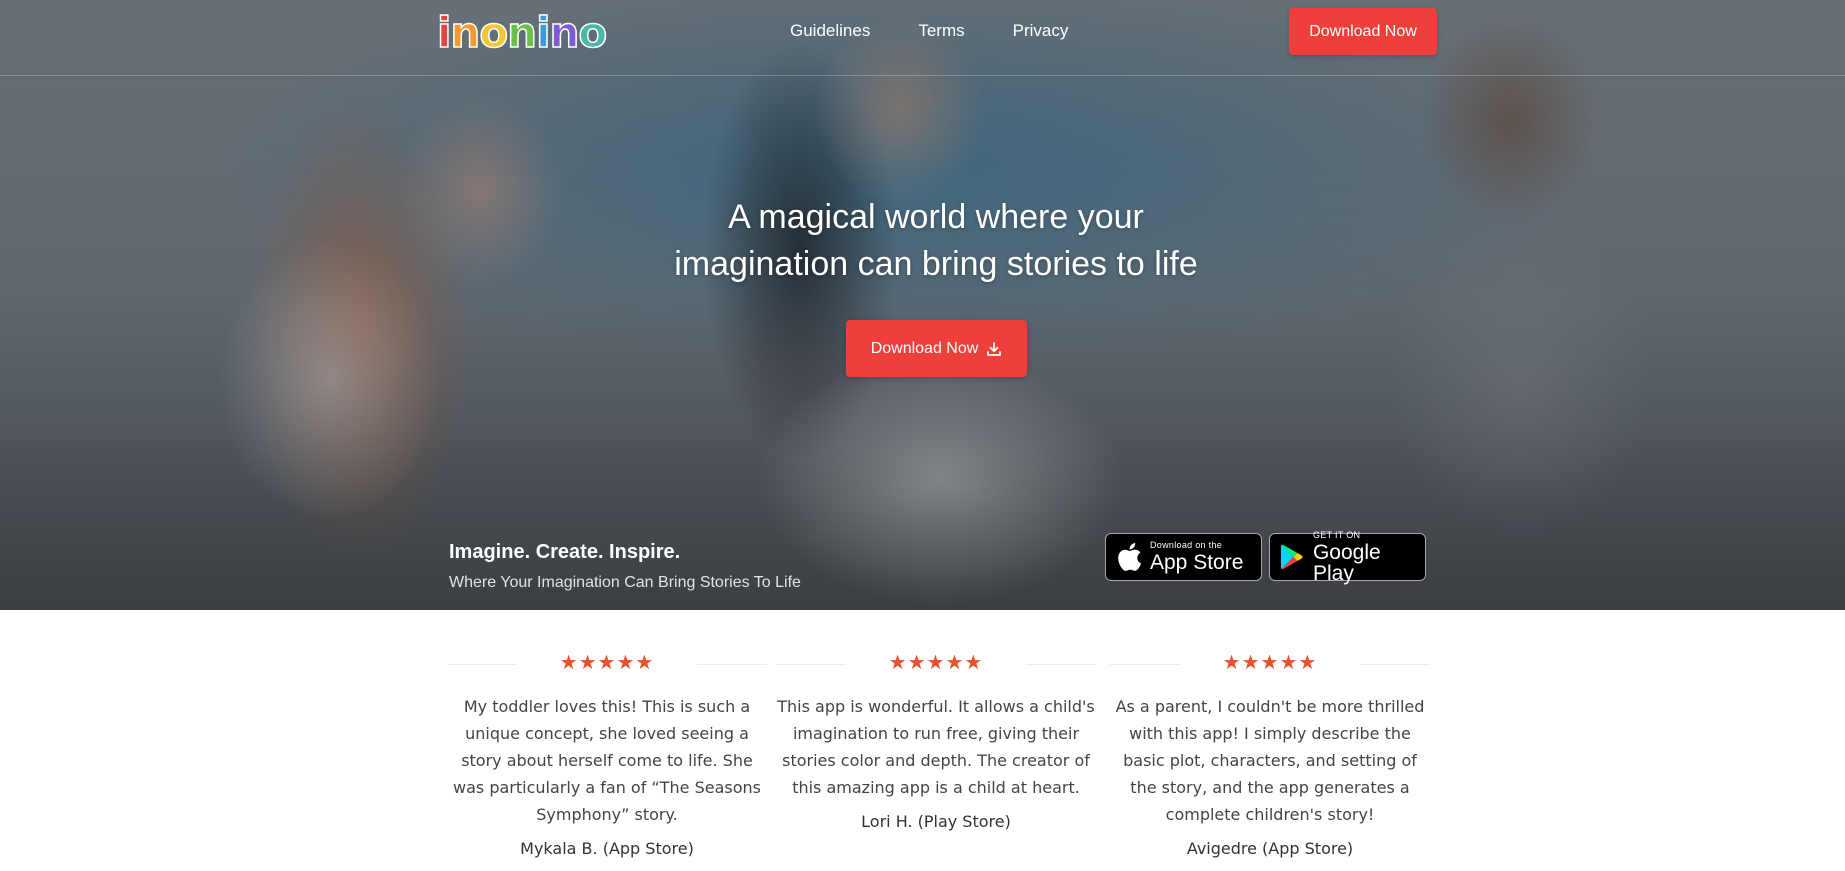 The image size is (1845, 871). I want to click on google-play-badge: GET IT ON Google Play, so click(1347, 557).